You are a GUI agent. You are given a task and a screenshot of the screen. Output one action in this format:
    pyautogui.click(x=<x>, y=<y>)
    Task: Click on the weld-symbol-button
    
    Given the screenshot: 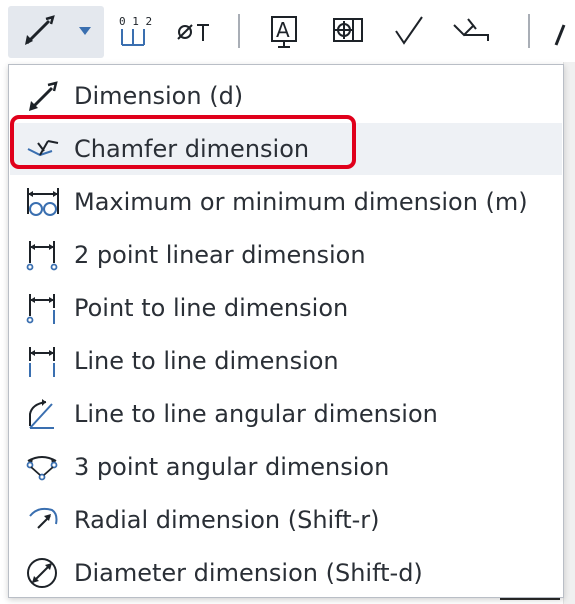 What is the action you would take?
    pyautogui.click(x=472, y=31)
    